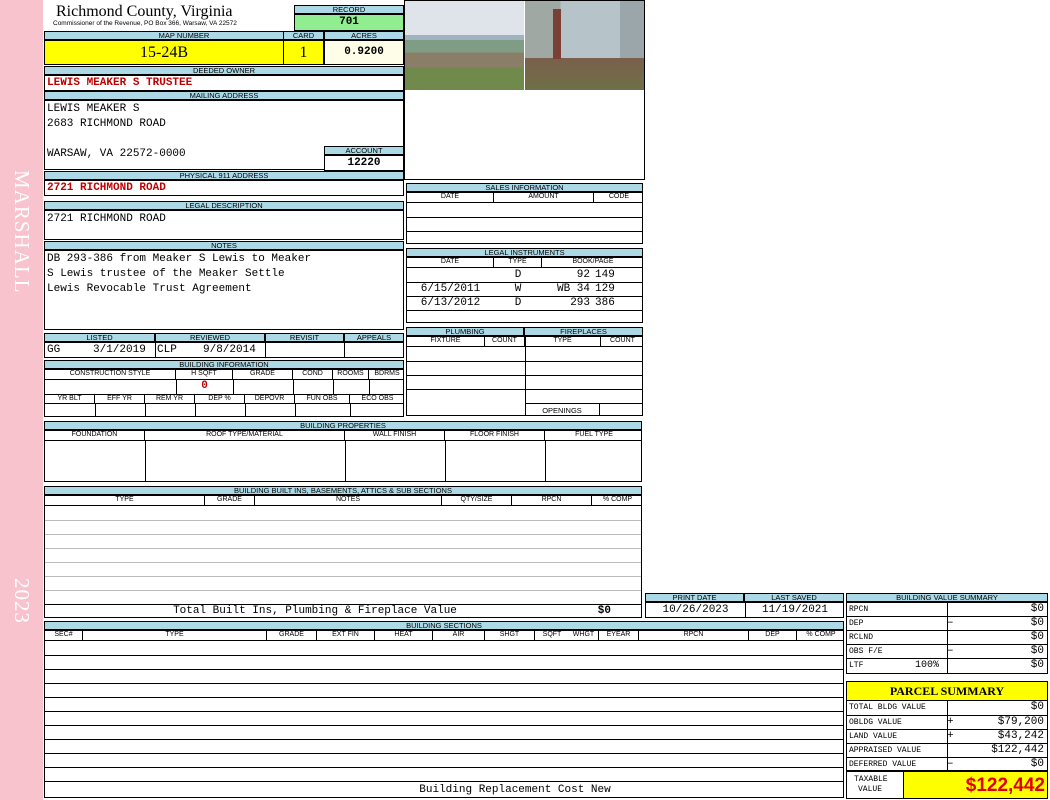 Image resolution: width=1050 pixels, height=800 pixels. I want to click on col-eff-yr: EFF YR, so click(120, 399).